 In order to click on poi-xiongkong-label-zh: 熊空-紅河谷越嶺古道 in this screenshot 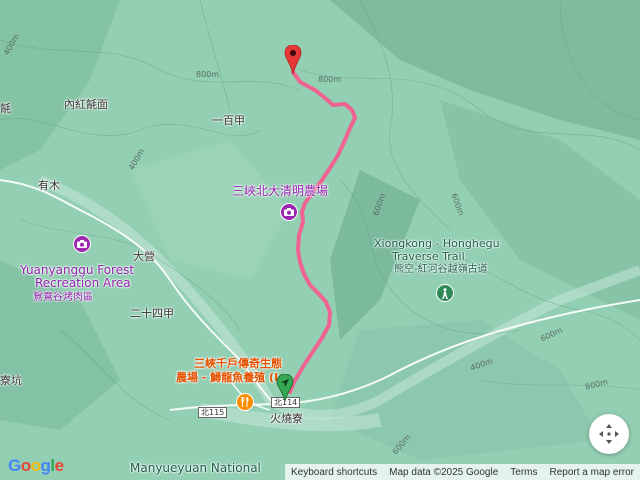, I will do `click(441, 270)`.